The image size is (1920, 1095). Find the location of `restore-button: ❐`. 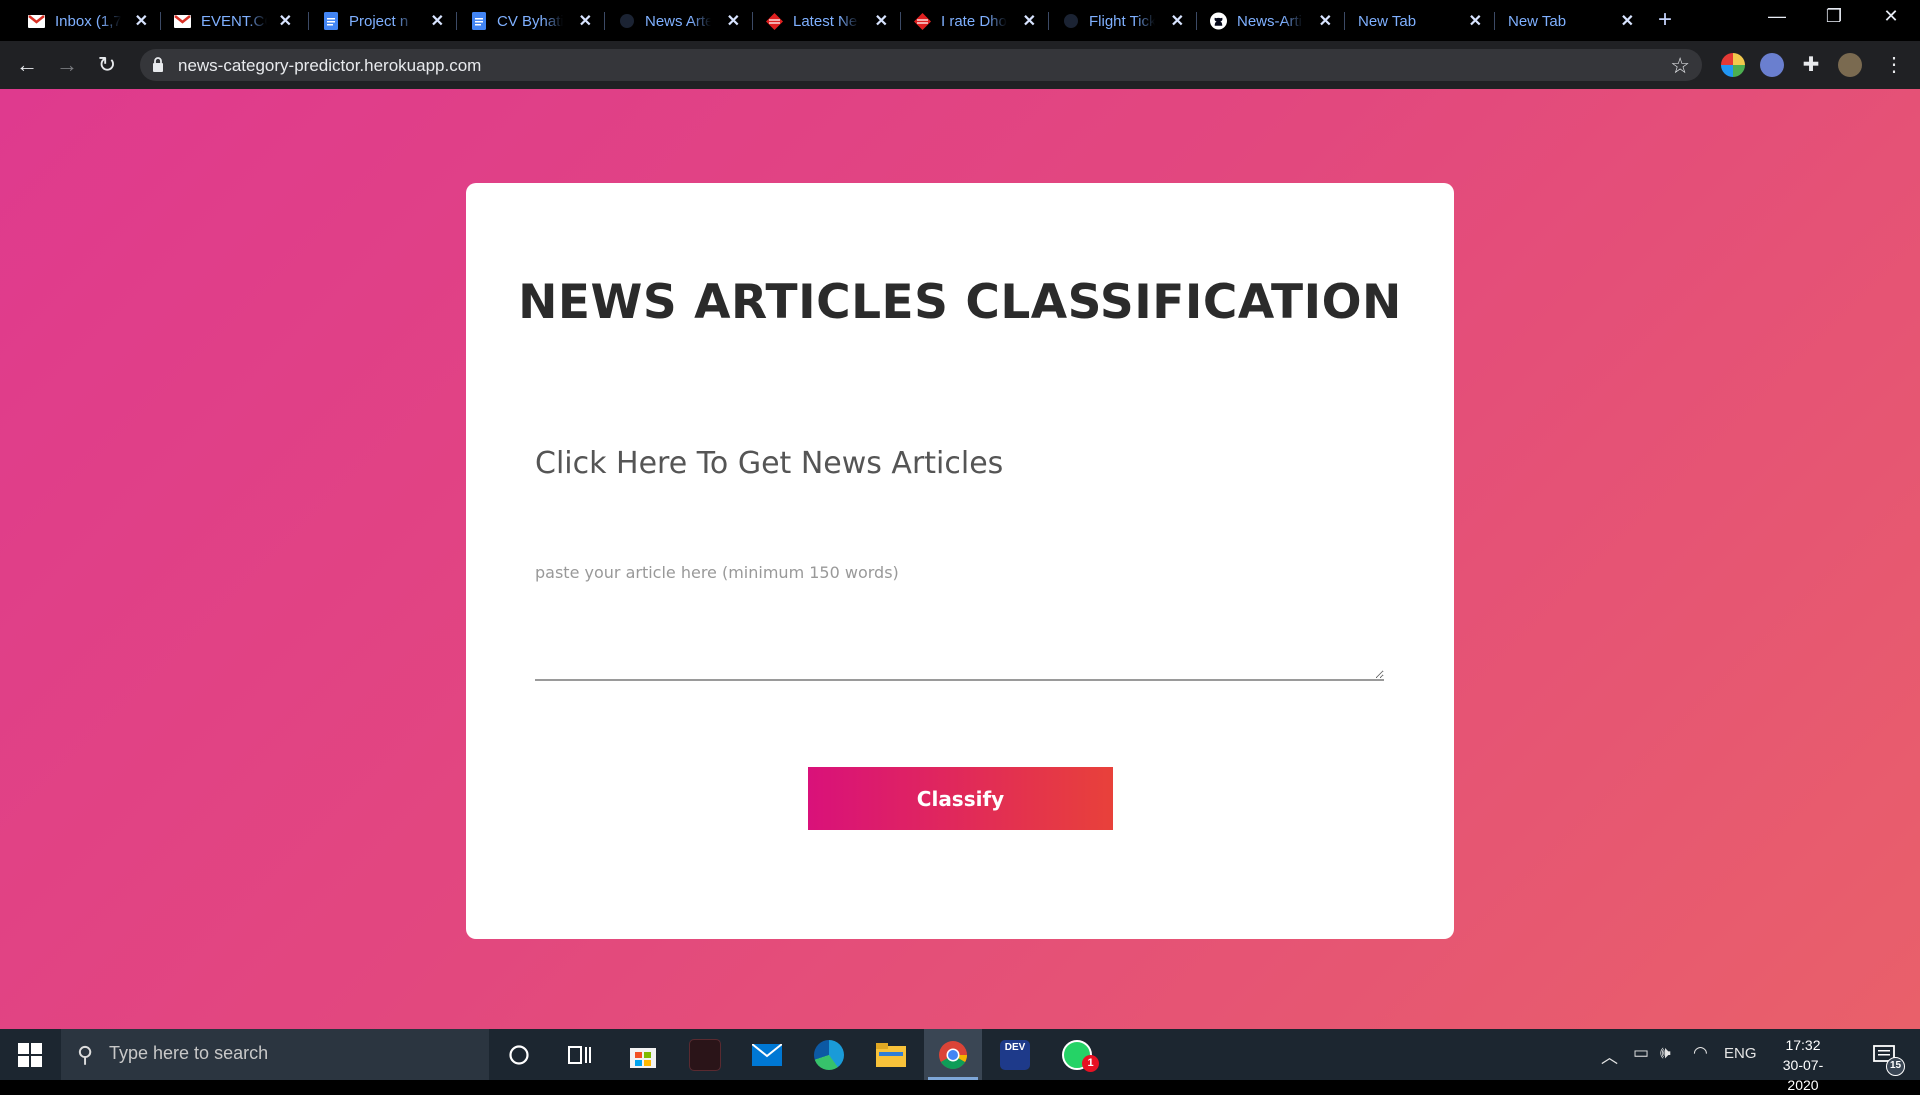

restore-button: ❐ is located at coordinates (1834, 16).